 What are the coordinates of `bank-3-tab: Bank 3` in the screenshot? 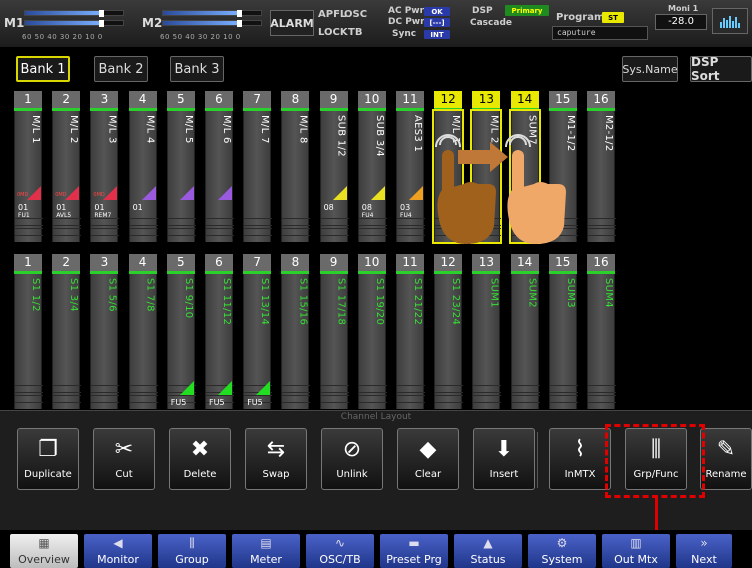 It's located at (197, 69).